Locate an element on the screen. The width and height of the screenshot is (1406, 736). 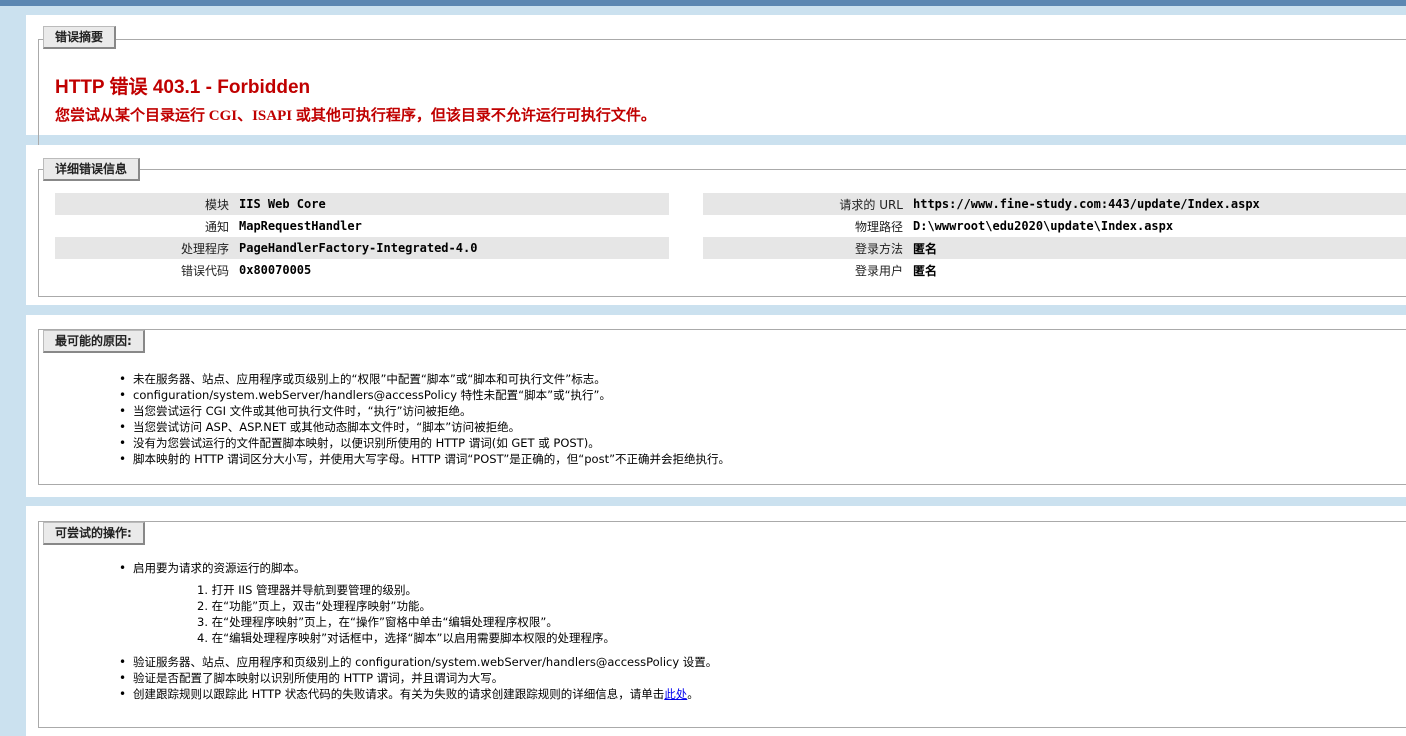
detail-key: 模块 is located at coordinates (147, 204).